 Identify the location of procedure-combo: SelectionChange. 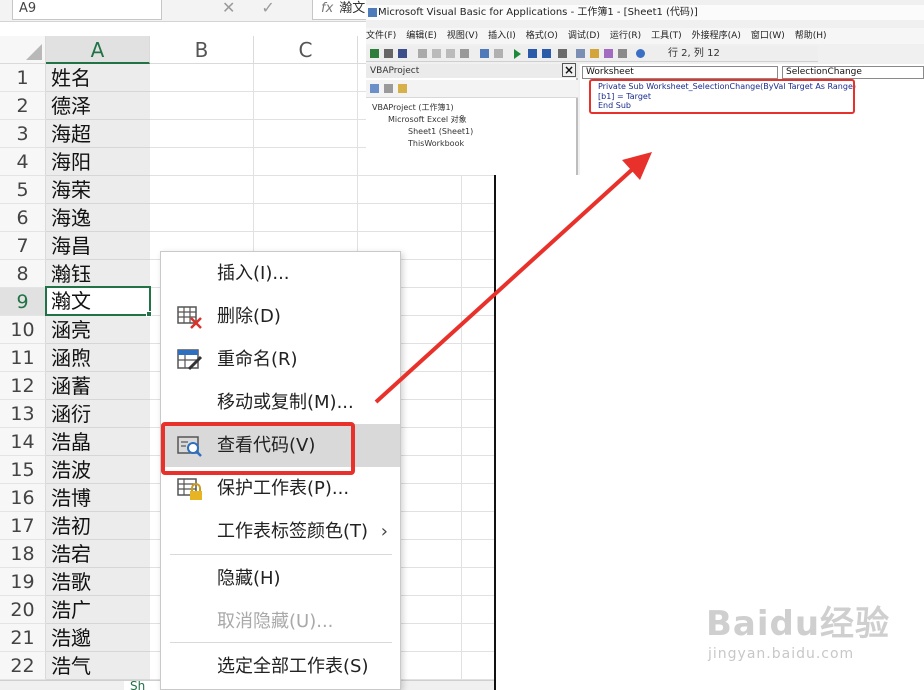
(853, 72).